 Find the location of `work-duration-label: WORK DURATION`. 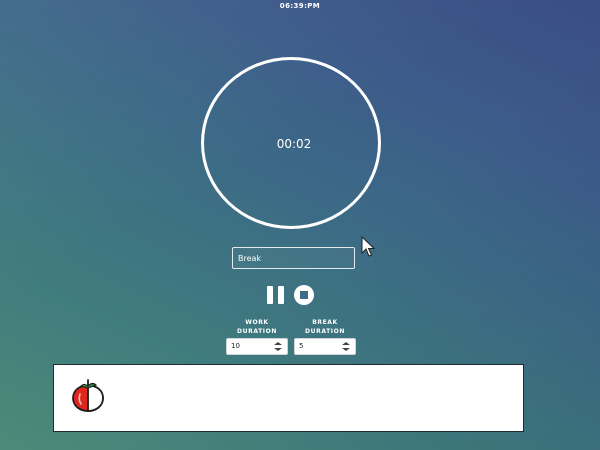

work-duration-label: WORK DURATION is located at coordinates (257, 327).